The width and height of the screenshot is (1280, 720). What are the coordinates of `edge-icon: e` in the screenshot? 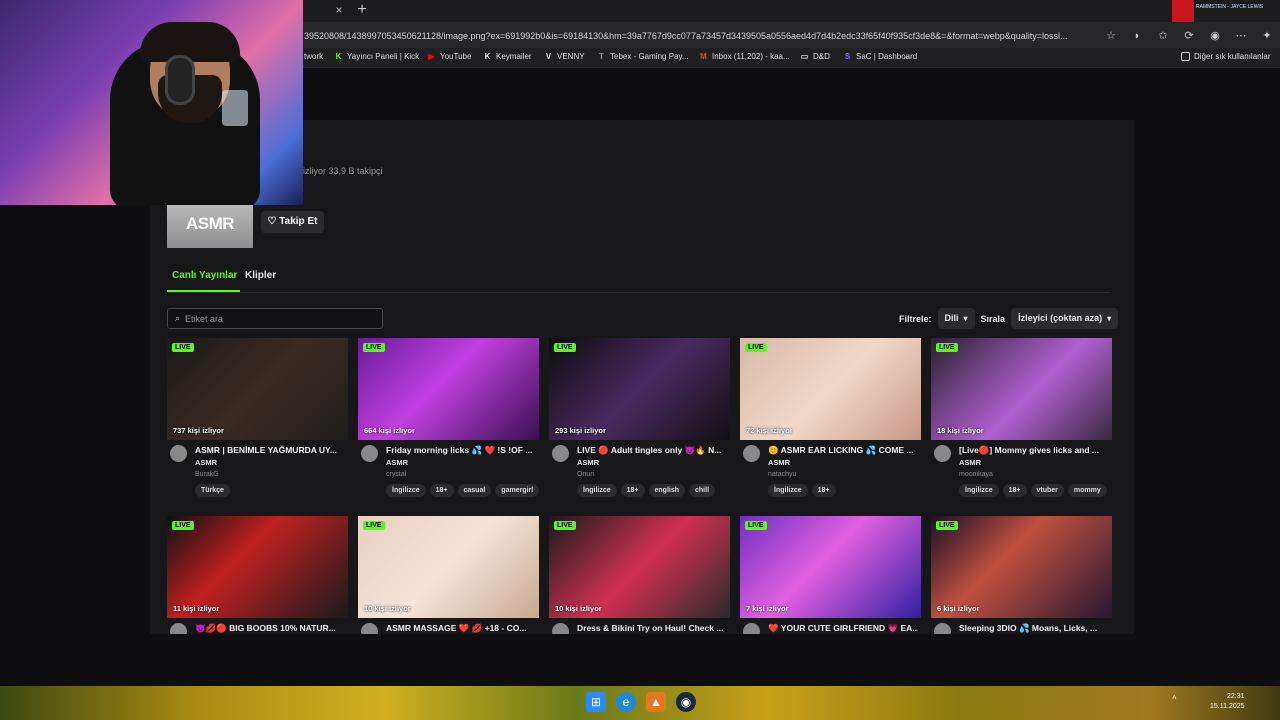 It's located at (626, 702).